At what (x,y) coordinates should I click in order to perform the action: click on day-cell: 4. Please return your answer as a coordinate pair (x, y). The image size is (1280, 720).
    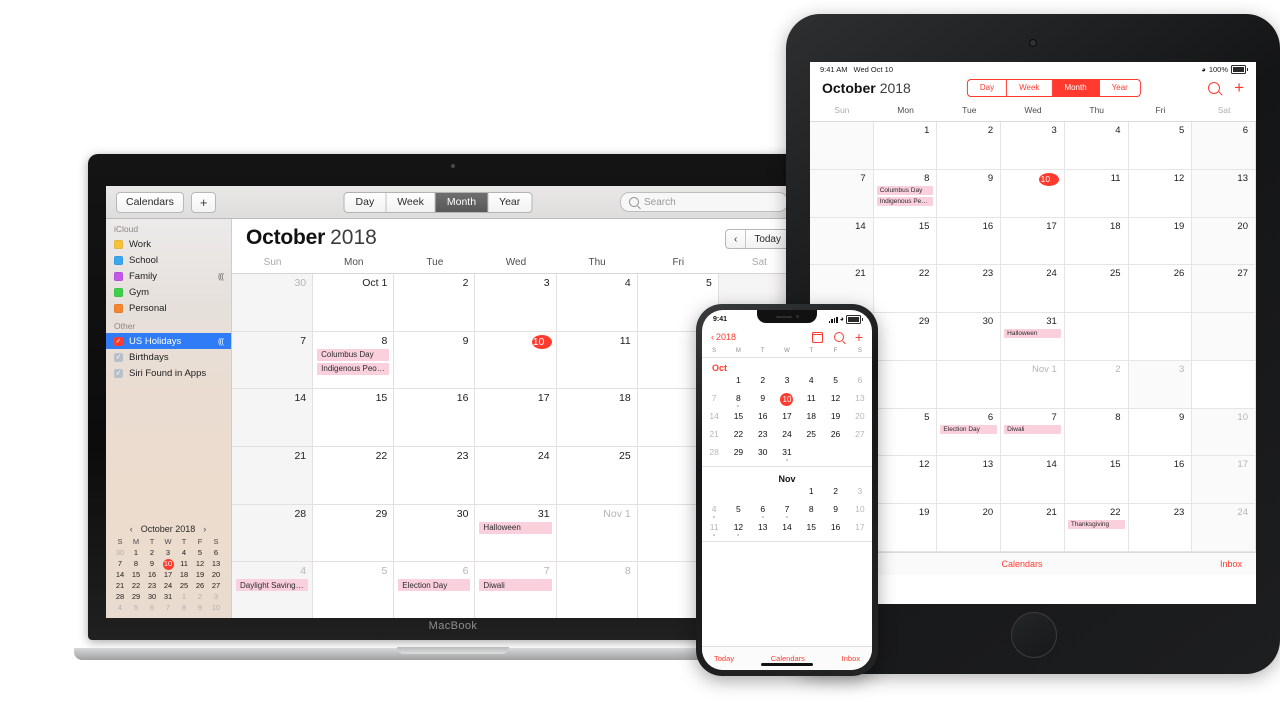
    Looking at the image, I should click on (597, 302).